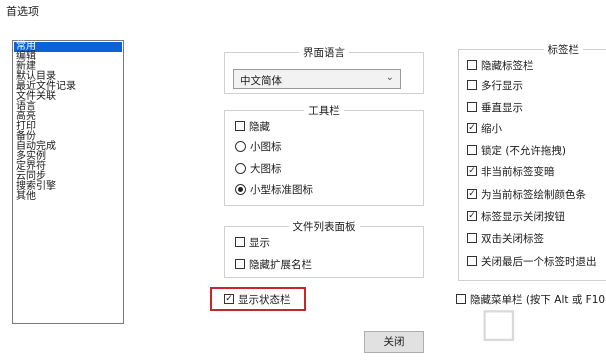  I want to click on tab-bar-option-label: 垂直显示, so click(502, 108).